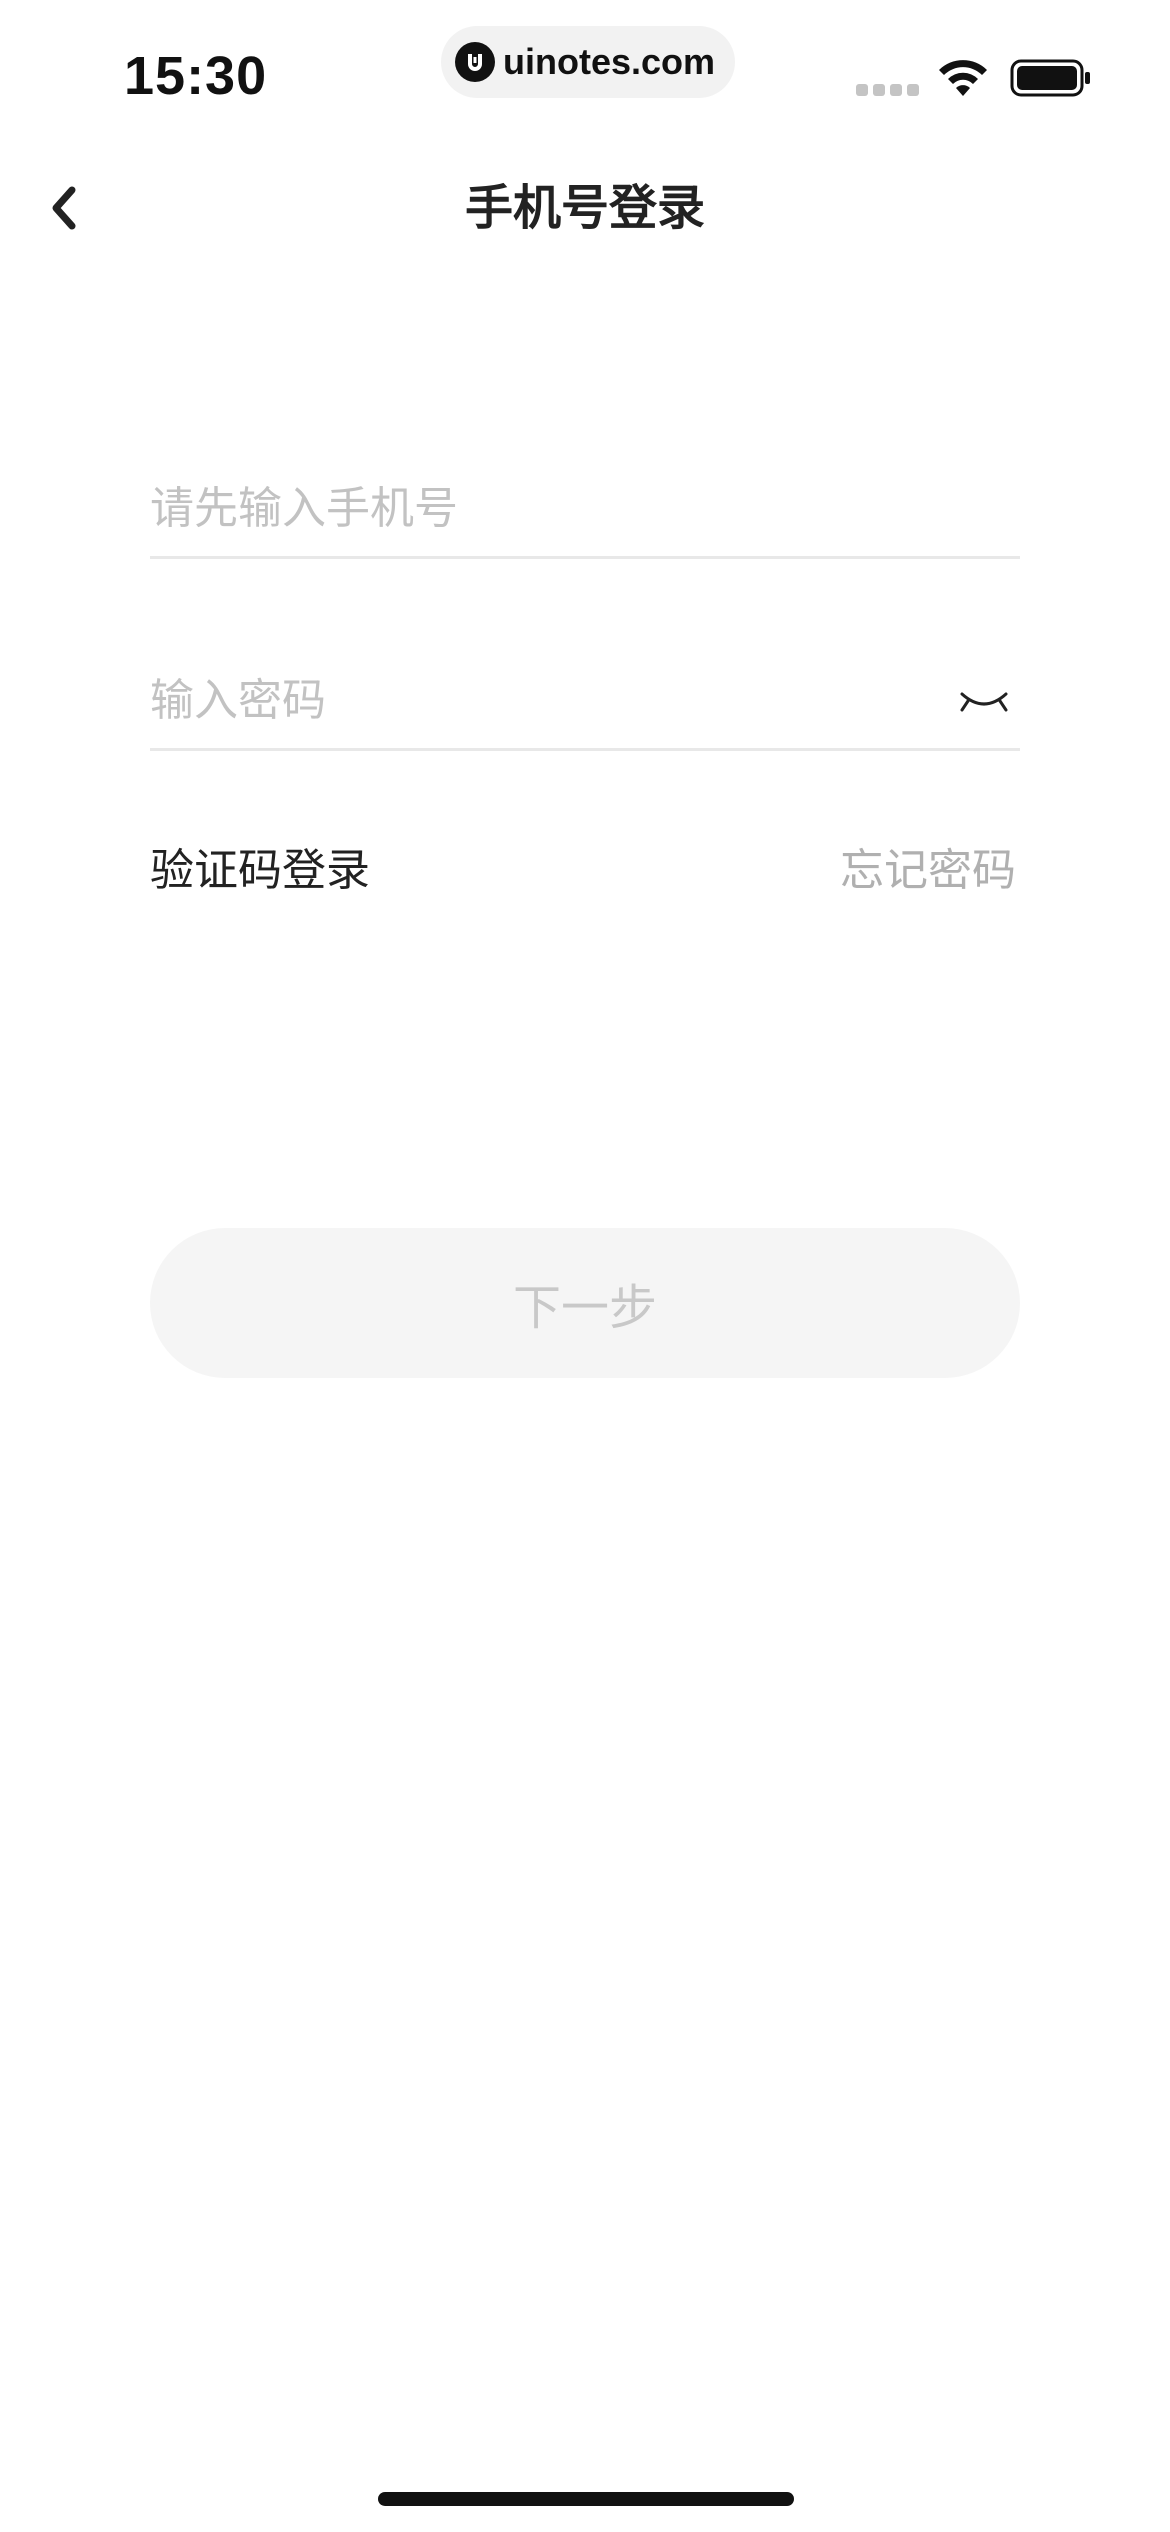 This screenshot has width=1170, height=2532. I want to click on phone-field, so click(585, 509).